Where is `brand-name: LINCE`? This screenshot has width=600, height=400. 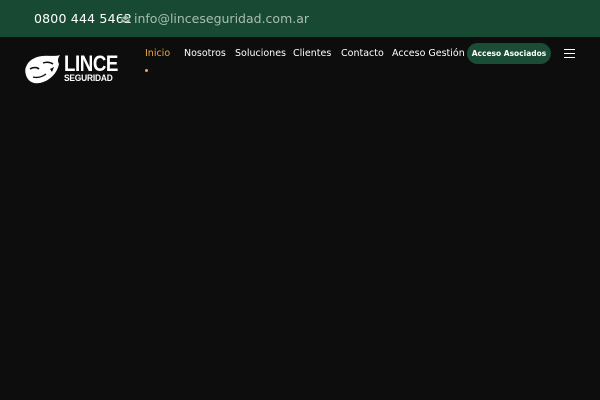 brand-name: LINCE is located at coordinates (91, 63).